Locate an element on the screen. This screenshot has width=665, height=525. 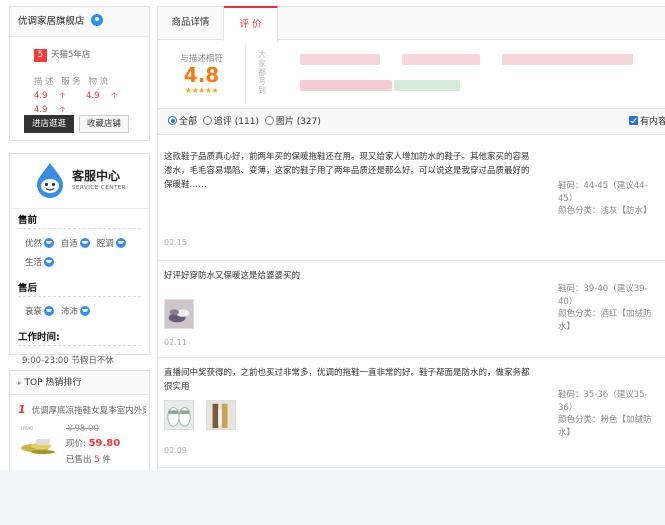
score-label-desc: 描述 is located at coordinates (45, 82).